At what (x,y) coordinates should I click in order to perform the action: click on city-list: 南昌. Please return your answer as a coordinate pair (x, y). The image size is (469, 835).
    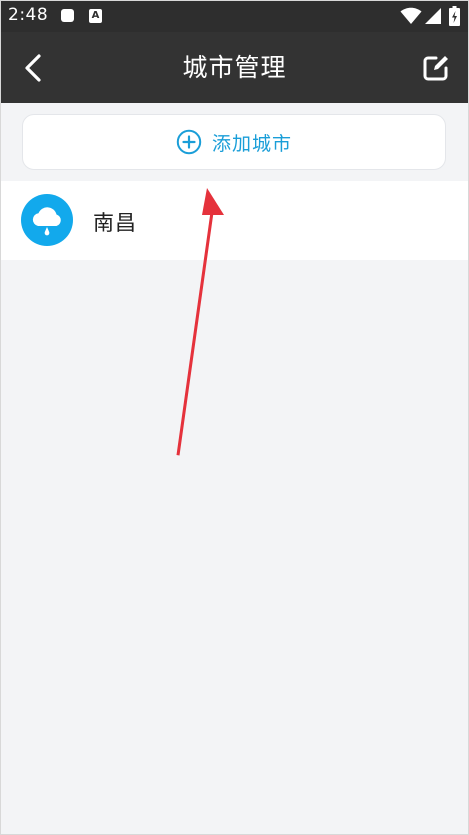
    Looking at the image, I should click on (234, 220).